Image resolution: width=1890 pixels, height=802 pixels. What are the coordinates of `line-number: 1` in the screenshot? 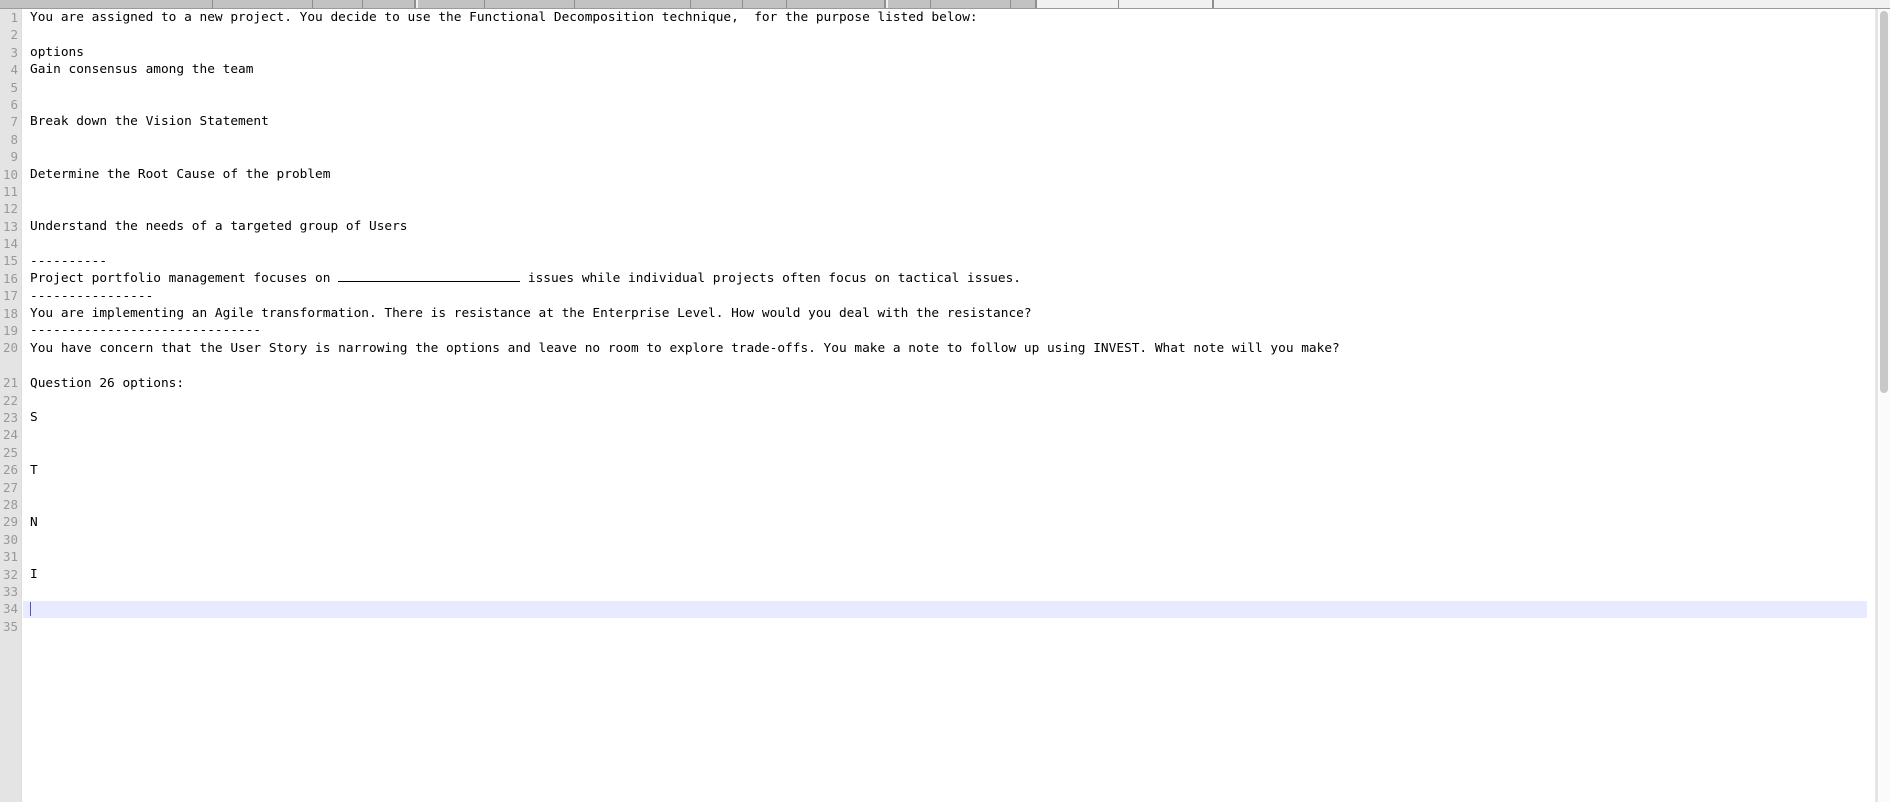 It's located at (14, 17).